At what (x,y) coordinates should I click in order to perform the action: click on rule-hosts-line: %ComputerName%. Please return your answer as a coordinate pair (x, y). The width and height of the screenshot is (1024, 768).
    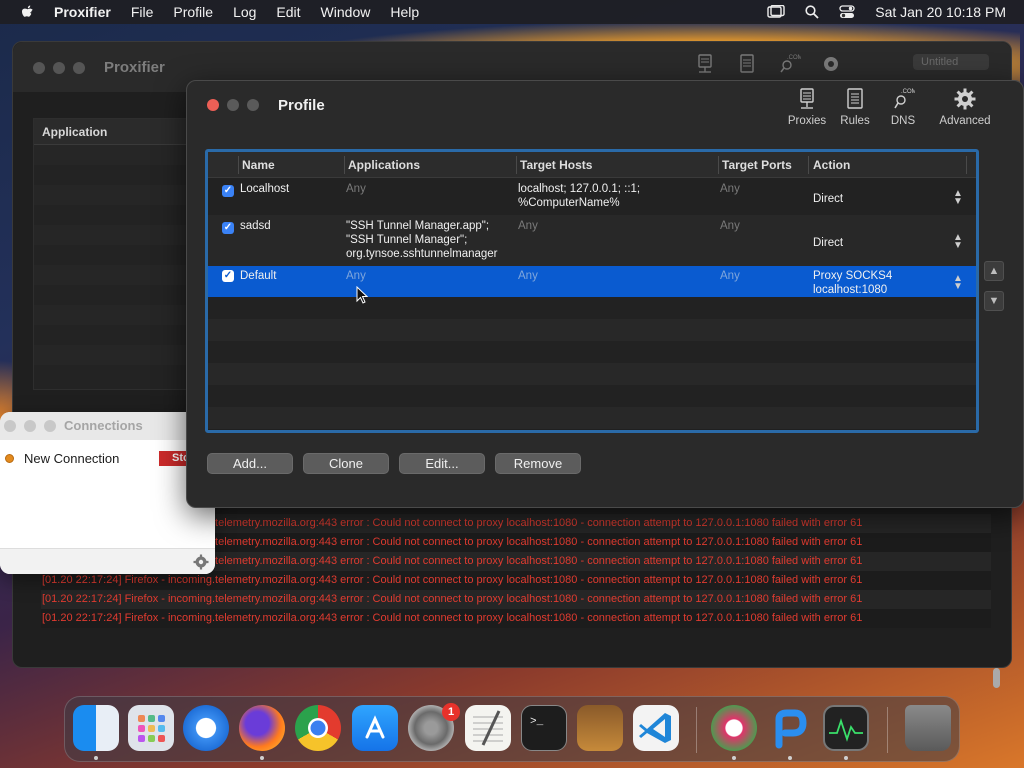
    Looking at the image, I should click on (569, 203).